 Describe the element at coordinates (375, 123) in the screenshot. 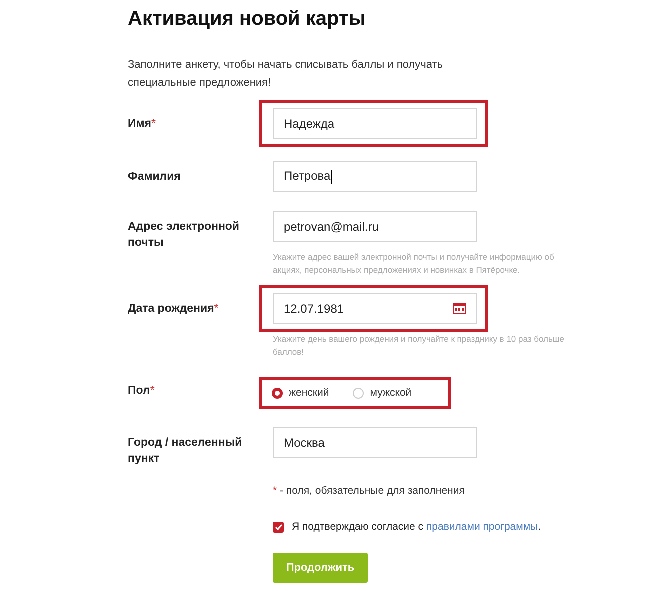

I see `input-field: Надежда` at that location.